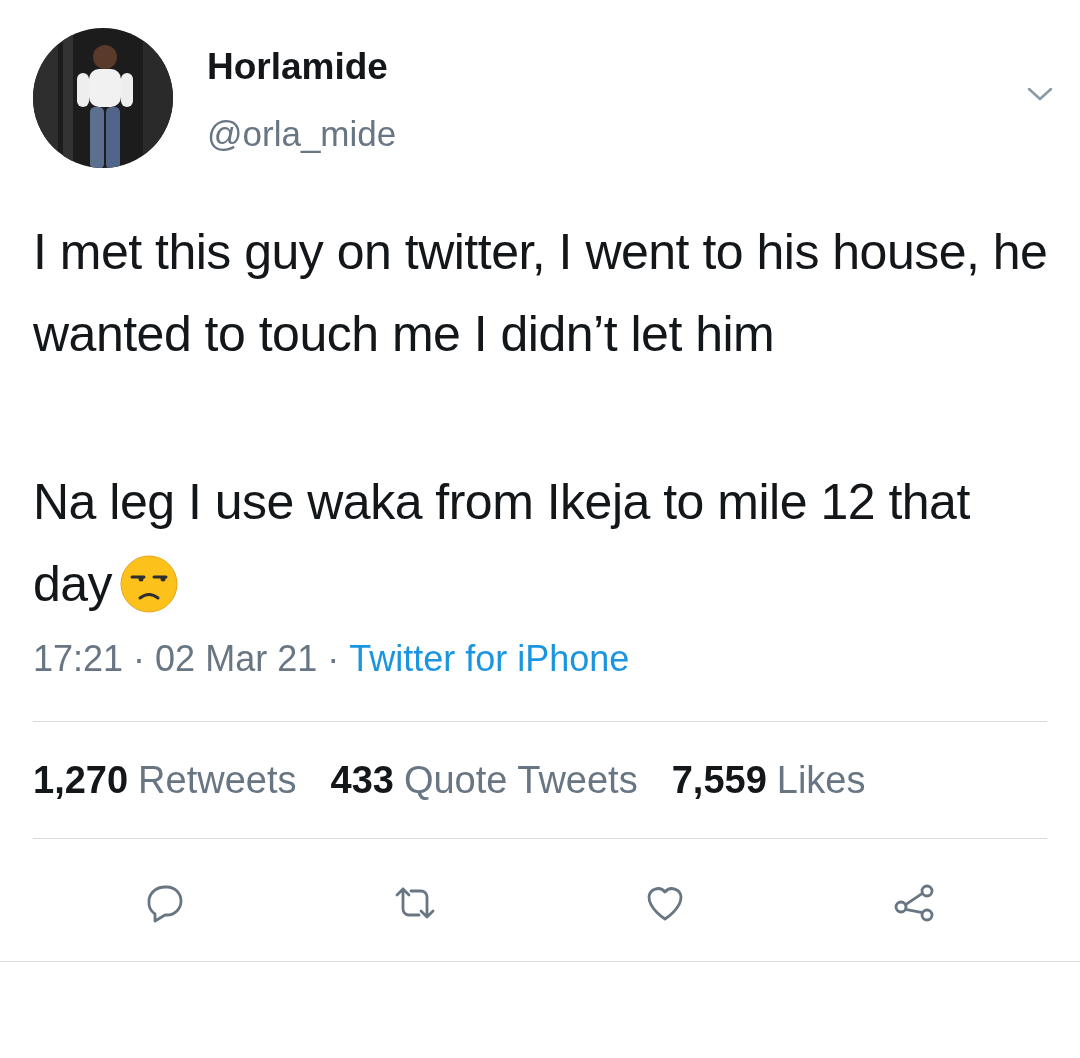 The width and height of the screenshot is (1080, 1058). Describe the element at coordinates (520, 780) in the screenshot. I see `stat-label: Quote Tweets` at that location.